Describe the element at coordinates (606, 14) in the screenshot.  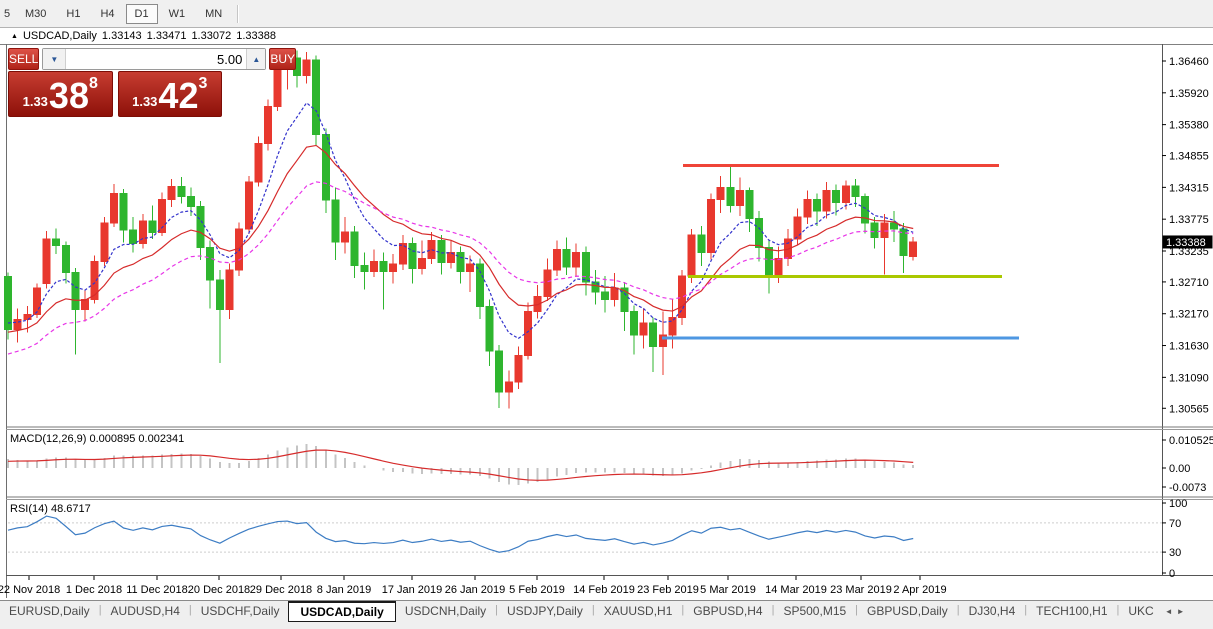
I see `timeframe-toolbar: 5 M30 H1 H4 D1 W1 MN` at that location.